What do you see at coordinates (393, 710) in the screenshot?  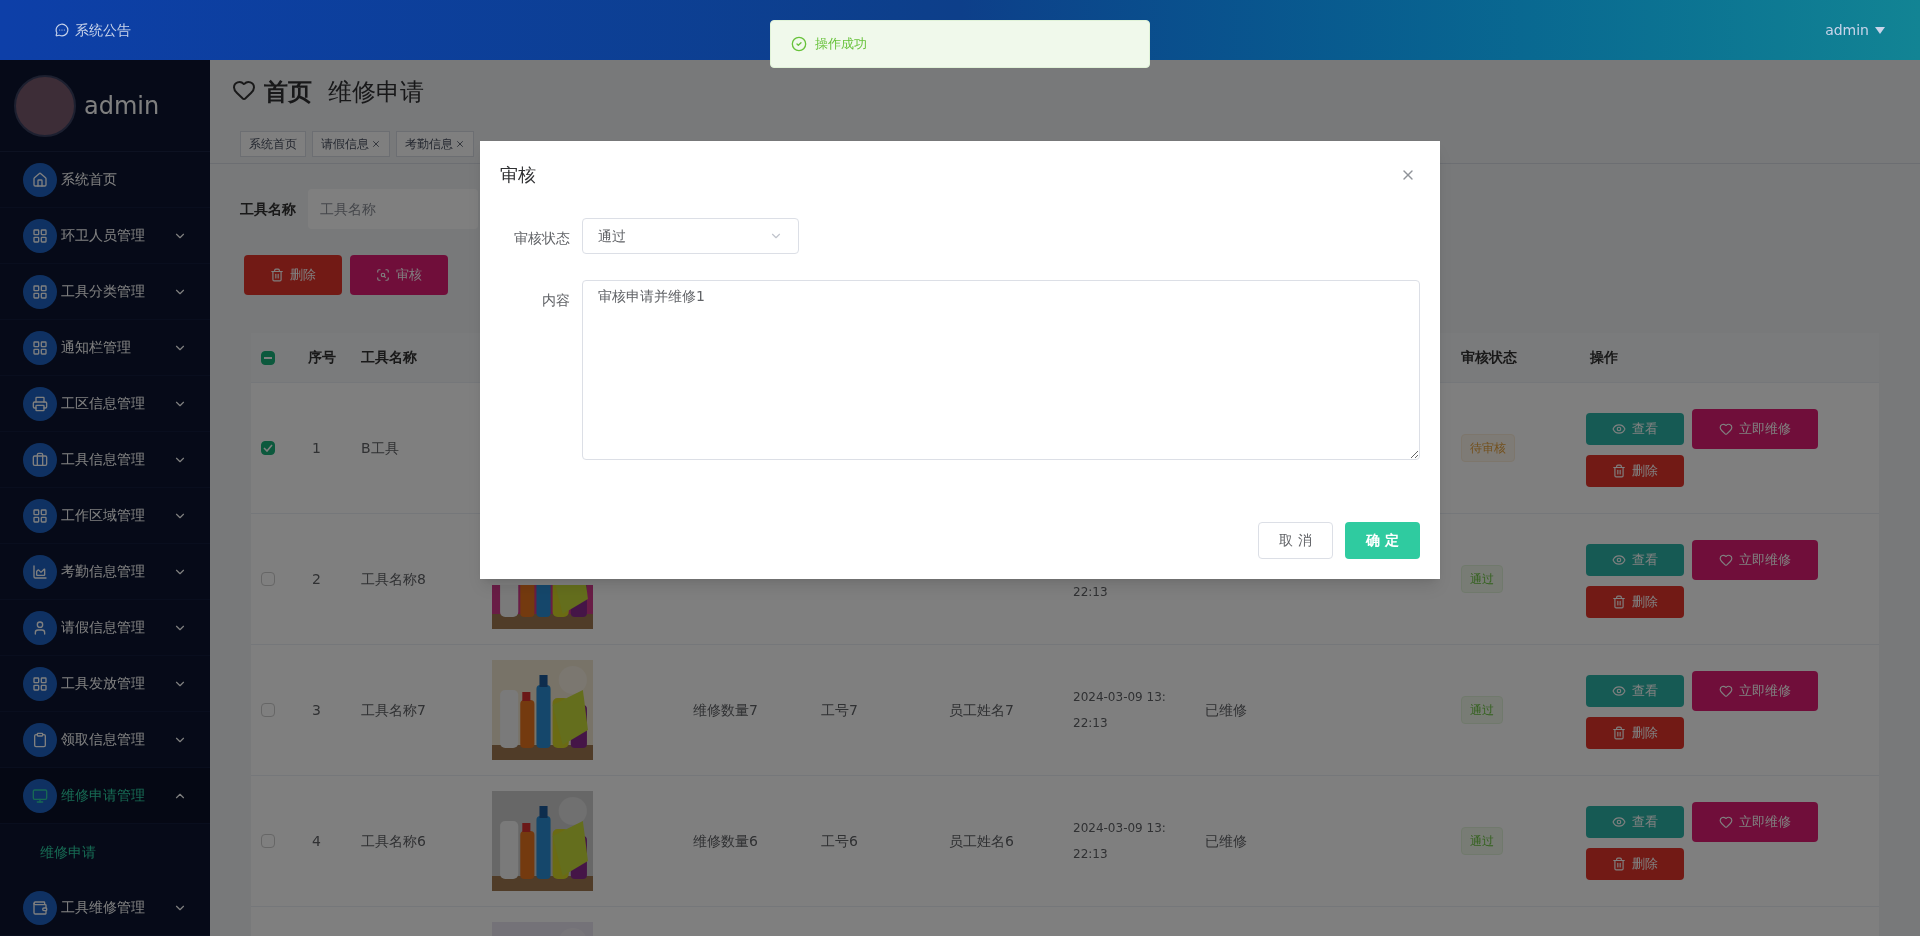 I see `table-cell-text: 工具名称7` at bounding box center [393, 710].